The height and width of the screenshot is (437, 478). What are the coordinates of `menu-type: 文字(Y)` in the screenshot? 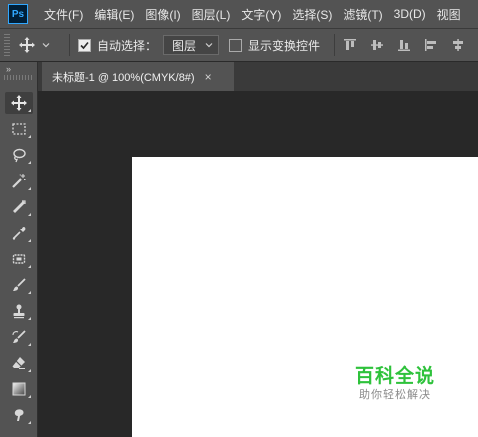 It's located at (261, 14).